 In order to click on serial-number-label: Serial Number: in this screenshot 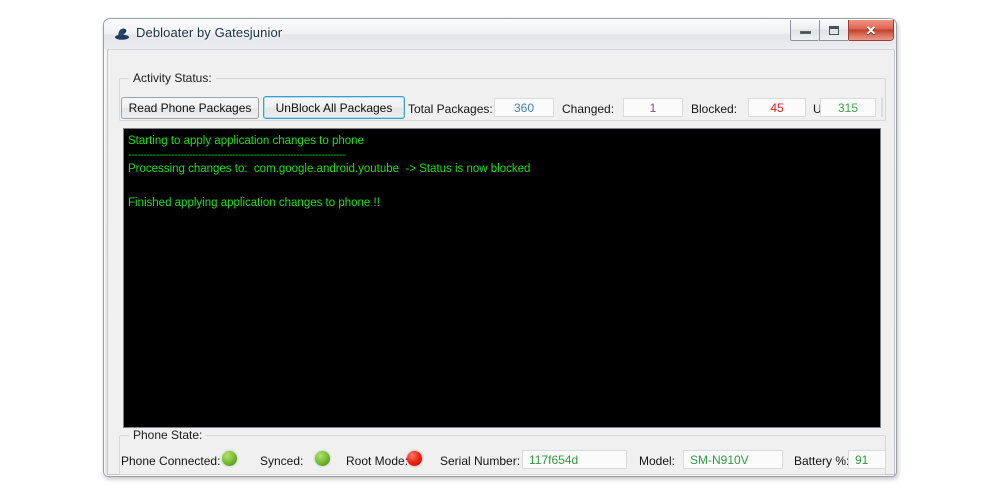, I will do `click(480, 461)`.